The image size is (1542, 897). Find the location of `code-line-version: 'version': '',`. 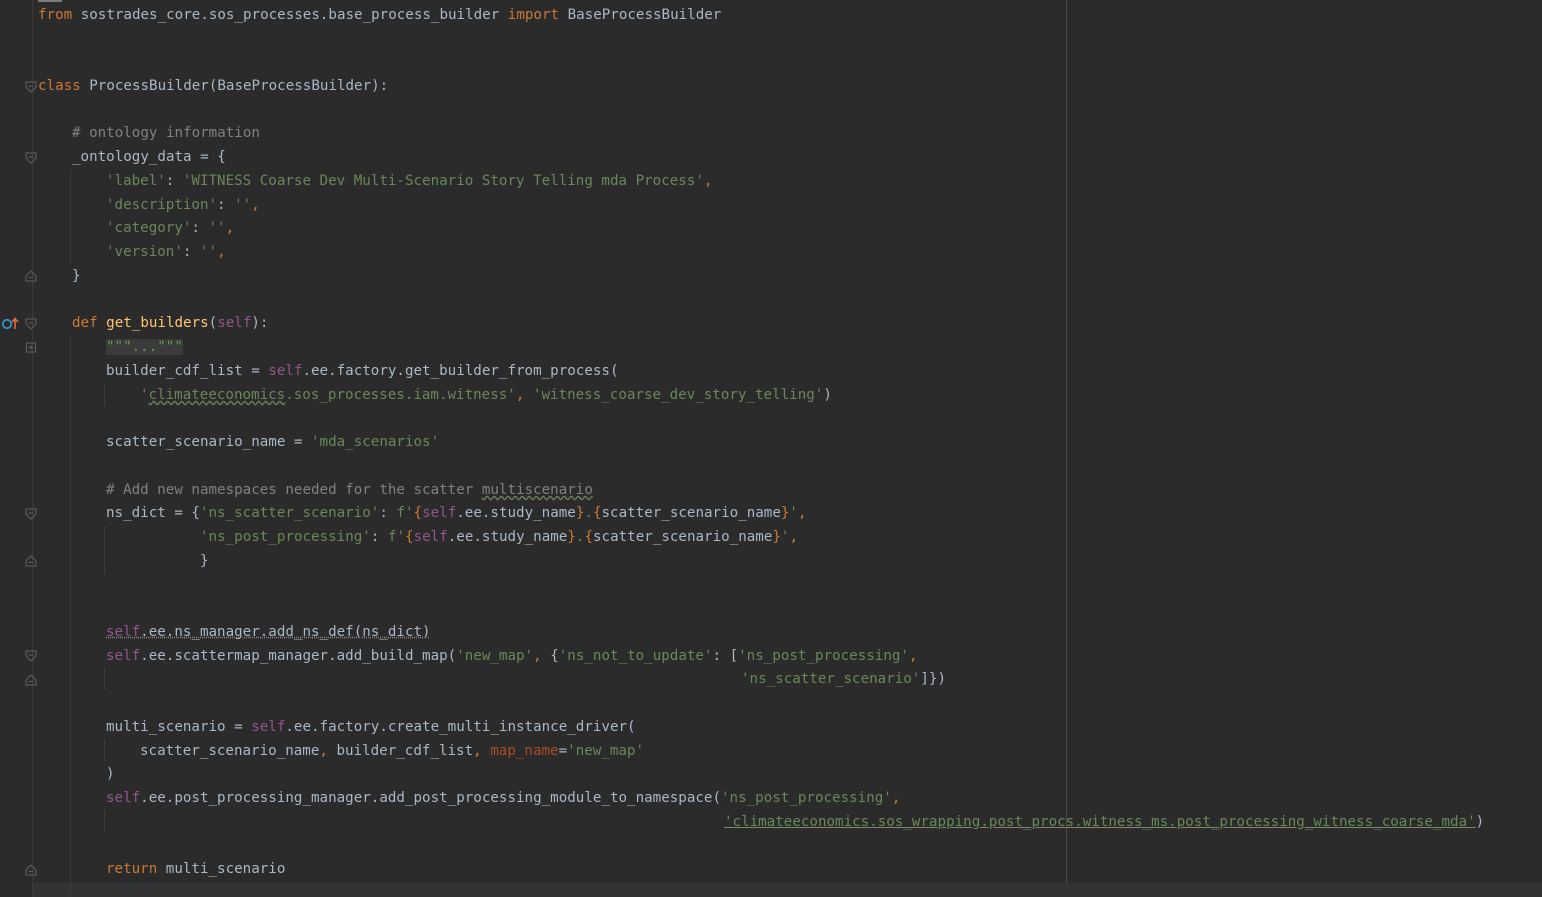

code-line-version: 'version': '', is located at coordinates (824, 253).